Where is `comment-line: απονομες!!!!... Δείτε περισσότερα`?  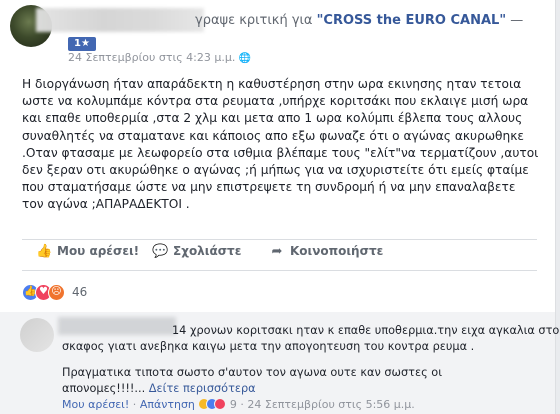
comment-line: απονομες!!!!... Δείτε περισσότερα is located at coordinates (159, 388).